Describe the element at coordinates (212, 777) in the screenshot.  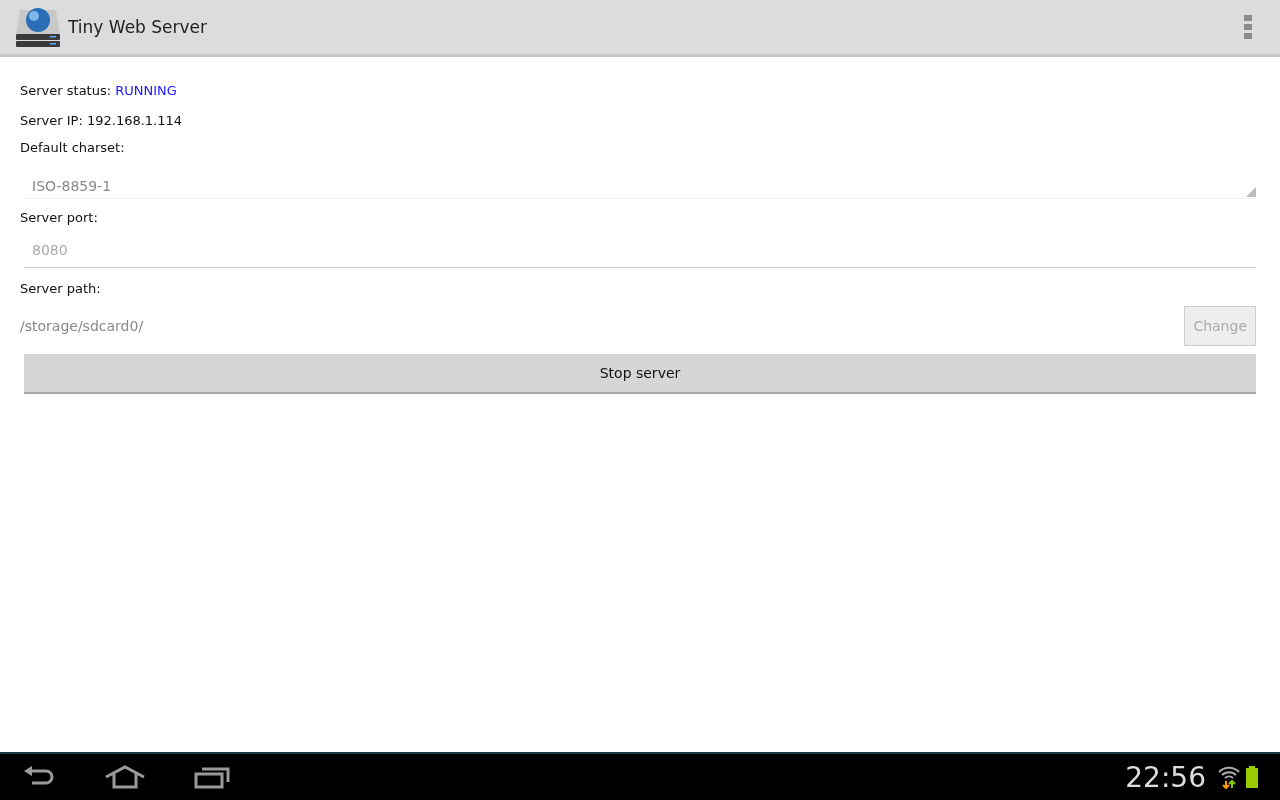
I see `recent-apps-icon` at that location.